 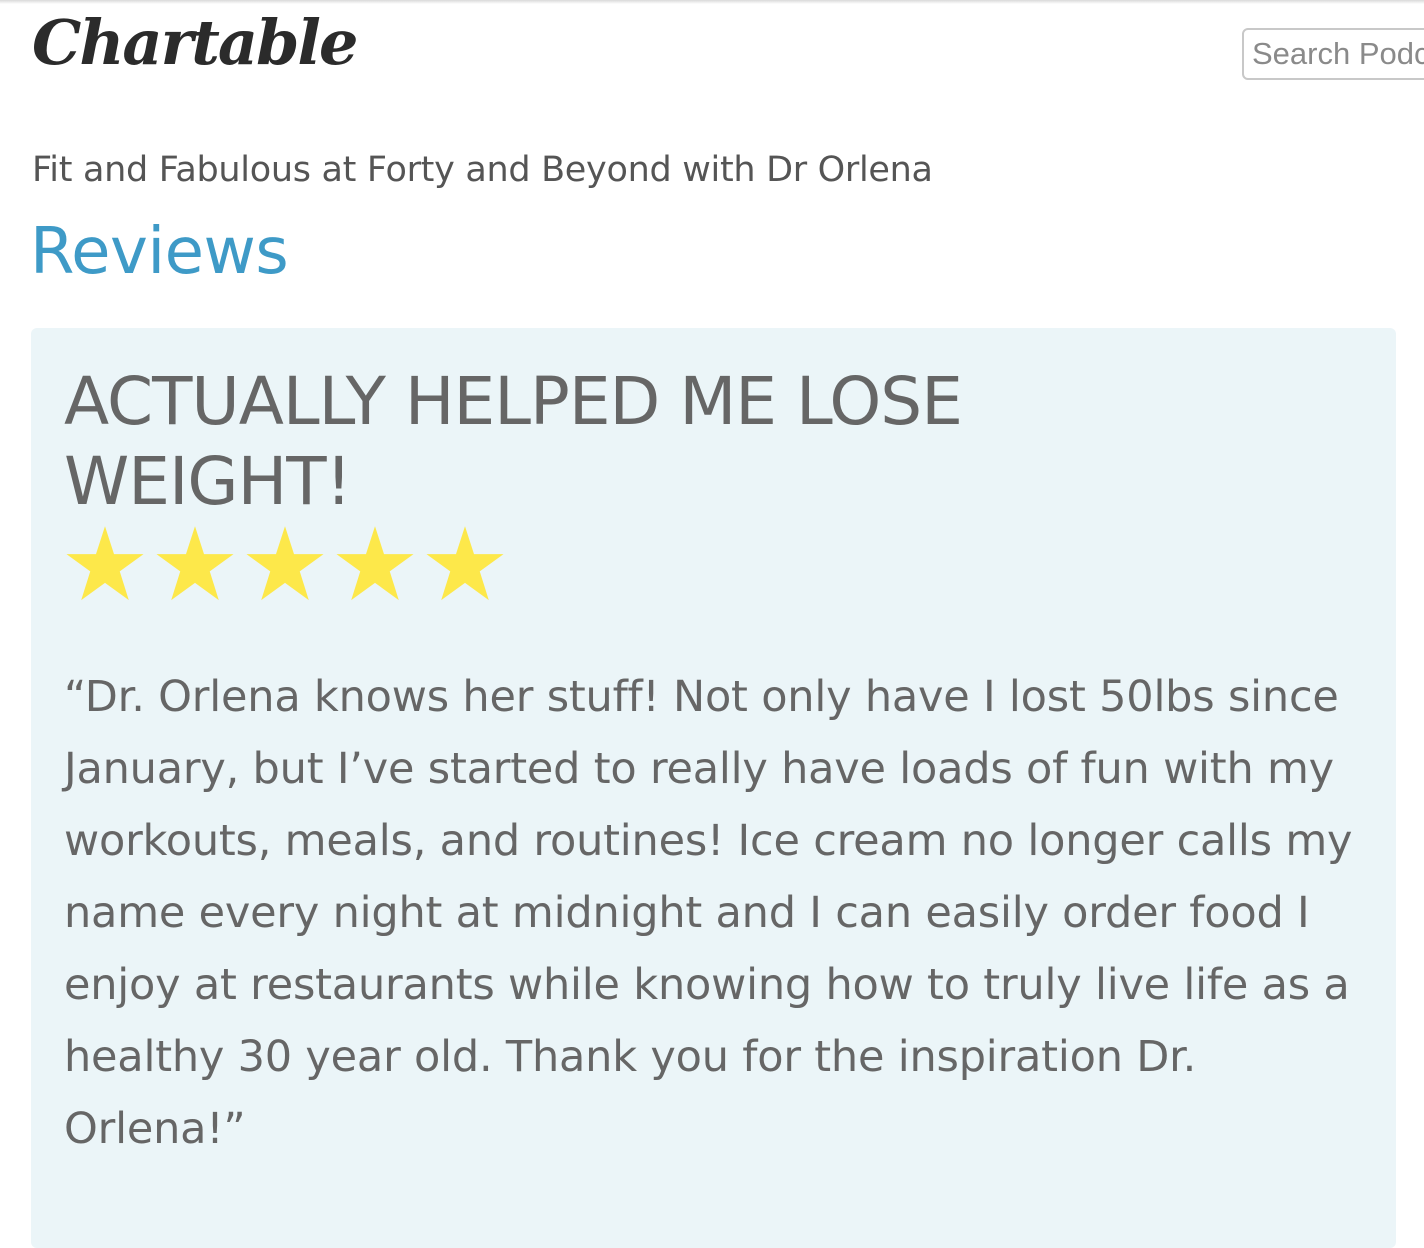 I want to click on search-input, so click(x=1333, y=54).